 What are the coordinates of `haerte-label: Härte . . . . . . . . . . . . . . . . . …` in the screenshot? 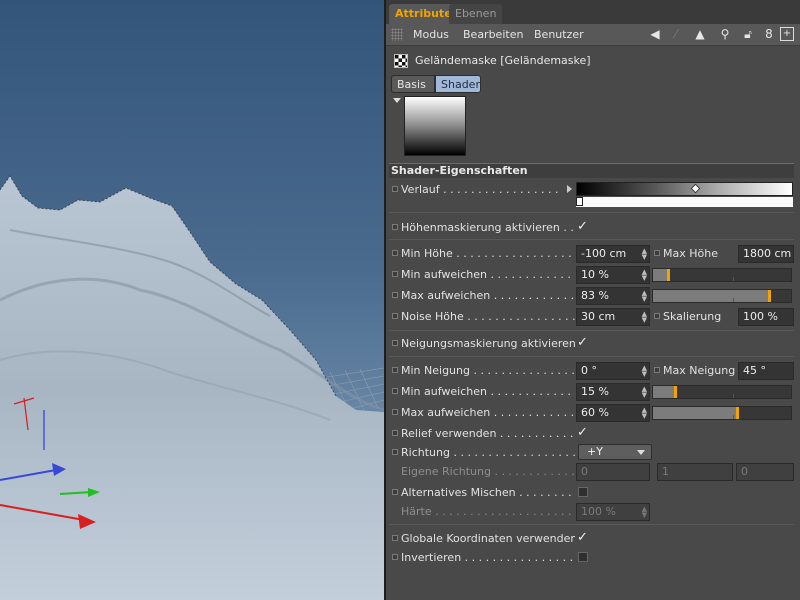 It's located at (488, 511).